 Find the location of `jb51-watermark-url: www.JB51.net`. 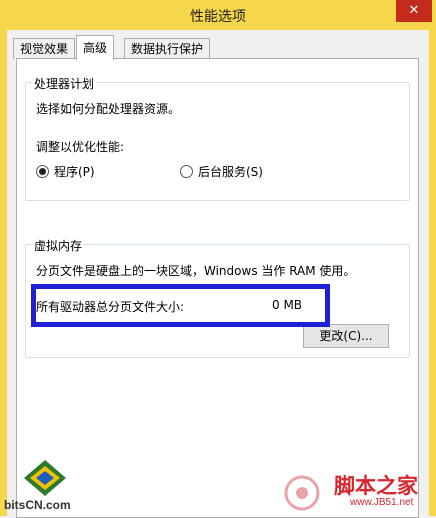

jb51-watermark-url: www.JB51.net is located at coordinates (382, 502).